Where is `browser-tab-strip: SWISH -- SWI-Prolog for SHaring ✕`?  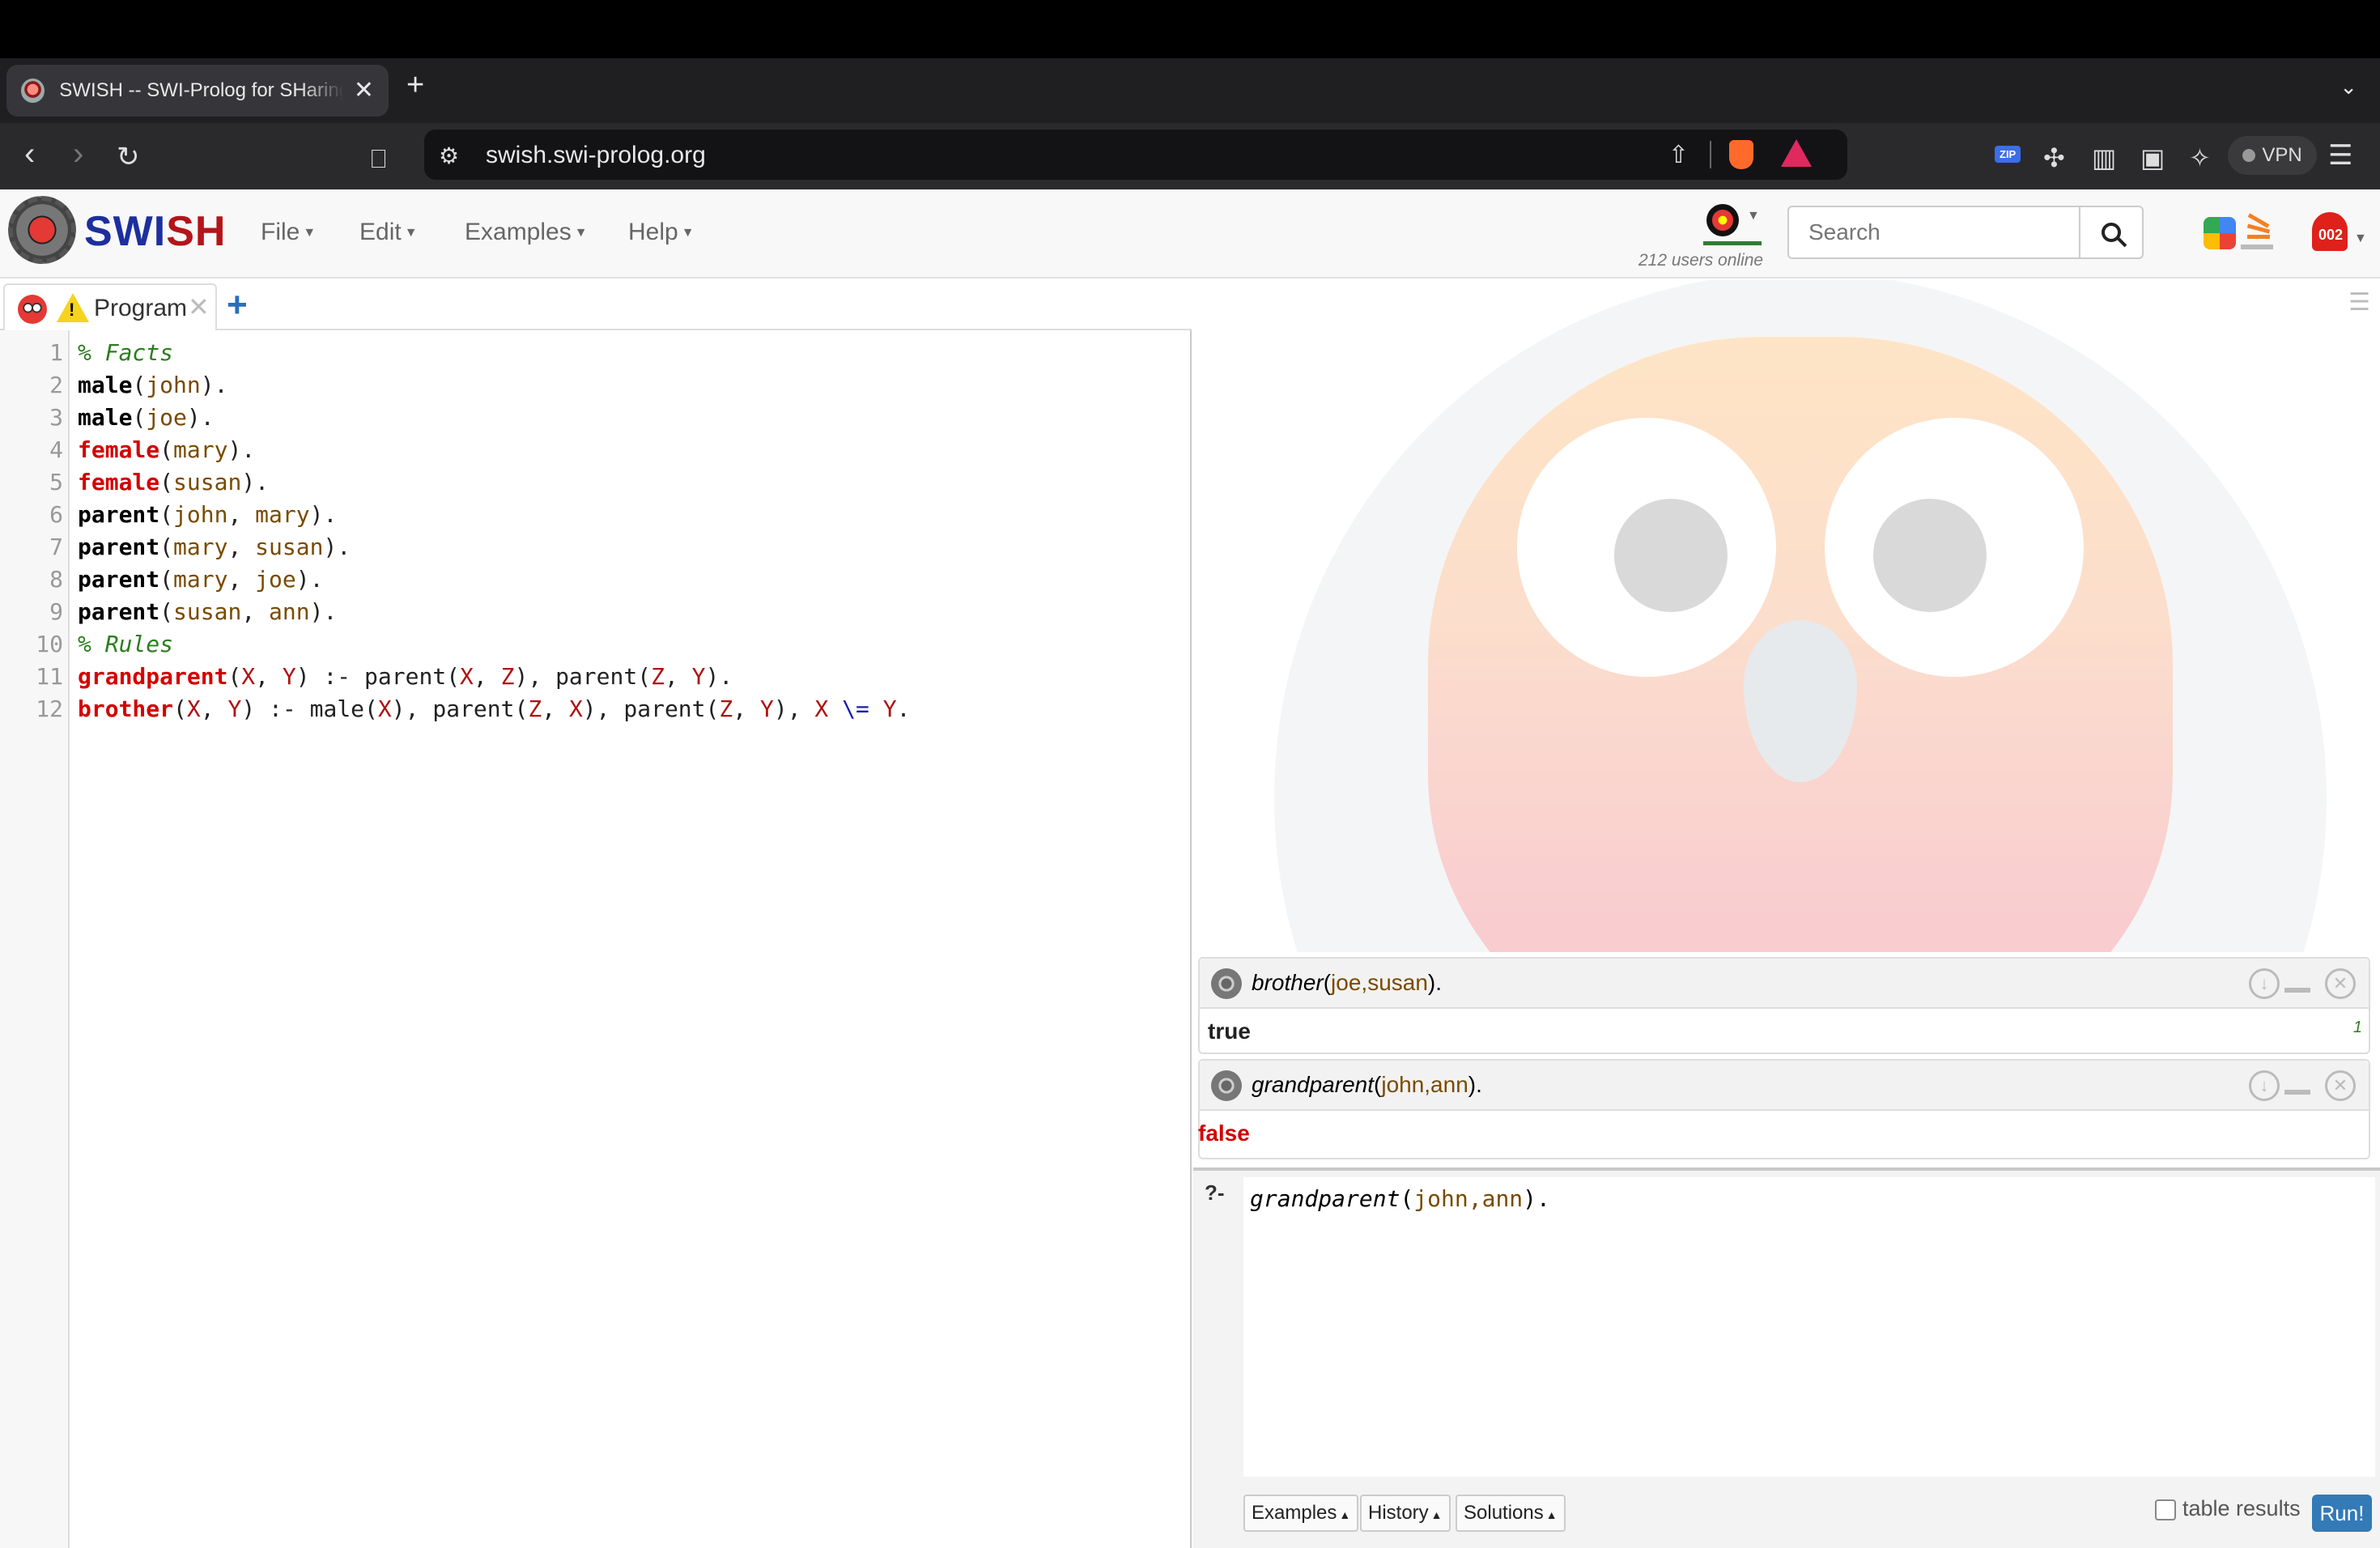 browser-tab-strip: SWISH -- SWI-Prolog for SHaring ✕ is located at coordinates (1190, 91).